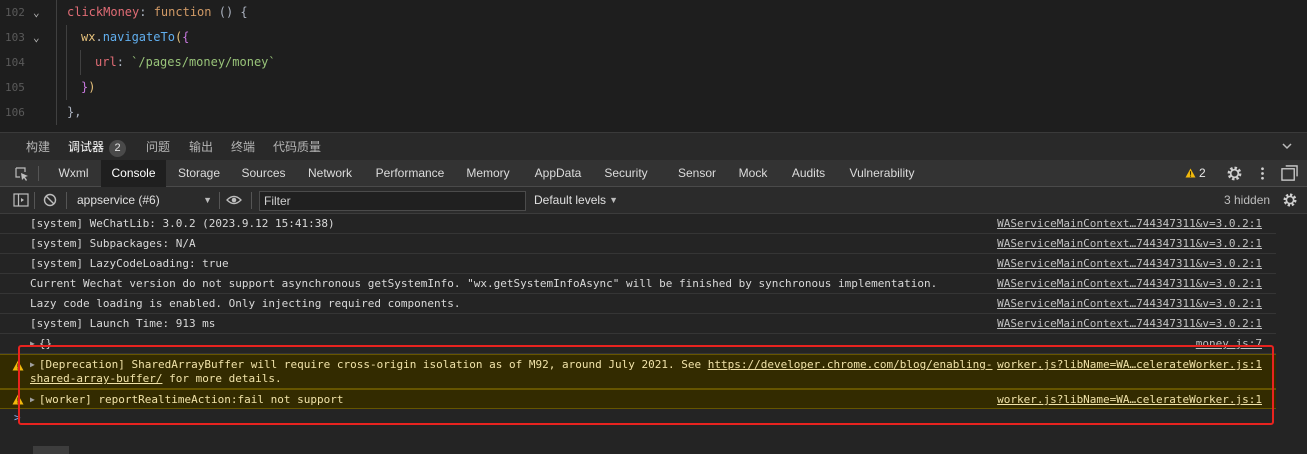 The image size is (1307, 454). I want to click on horizontal-scrollbar-thumb, so click(51, 450).